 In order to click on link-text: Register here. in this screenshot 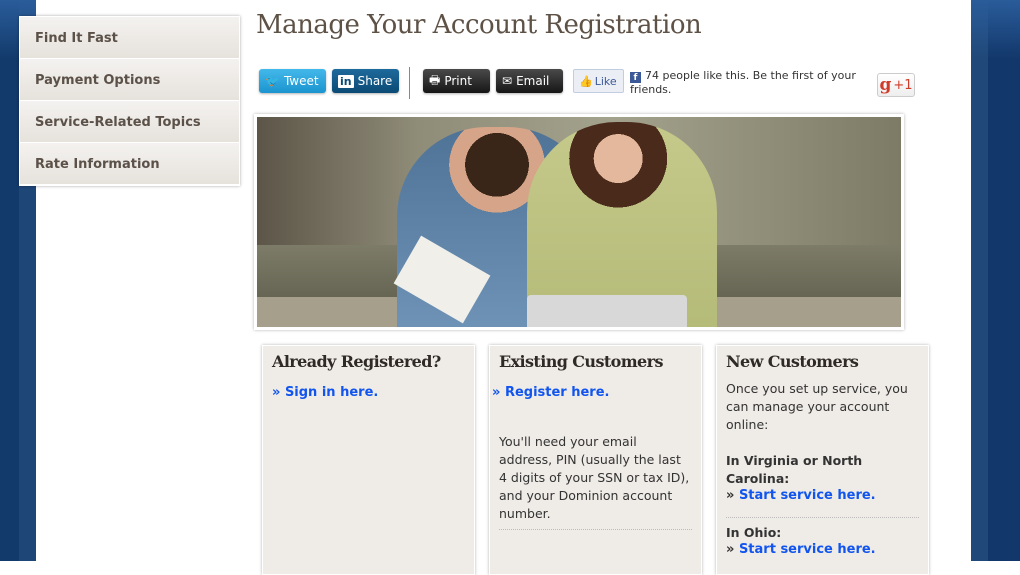, I will do `click(557, 392)`.